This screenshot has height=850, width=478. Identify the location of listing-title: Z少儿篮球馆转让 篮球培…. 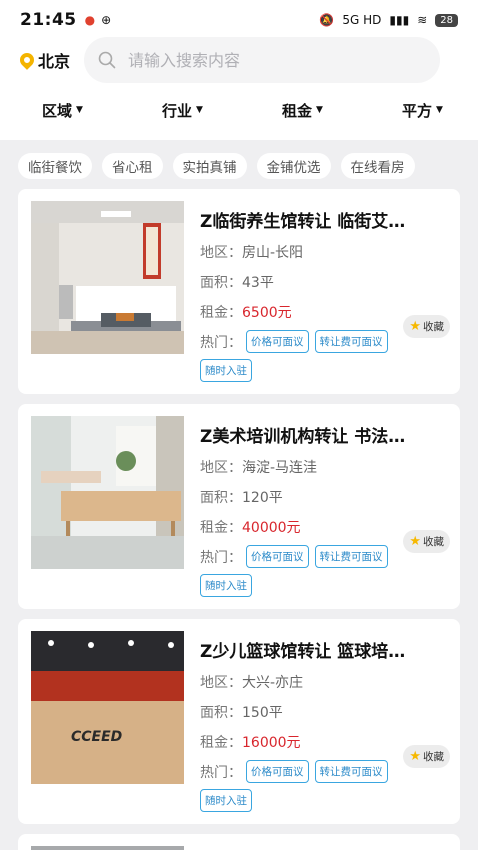
(303, 652).